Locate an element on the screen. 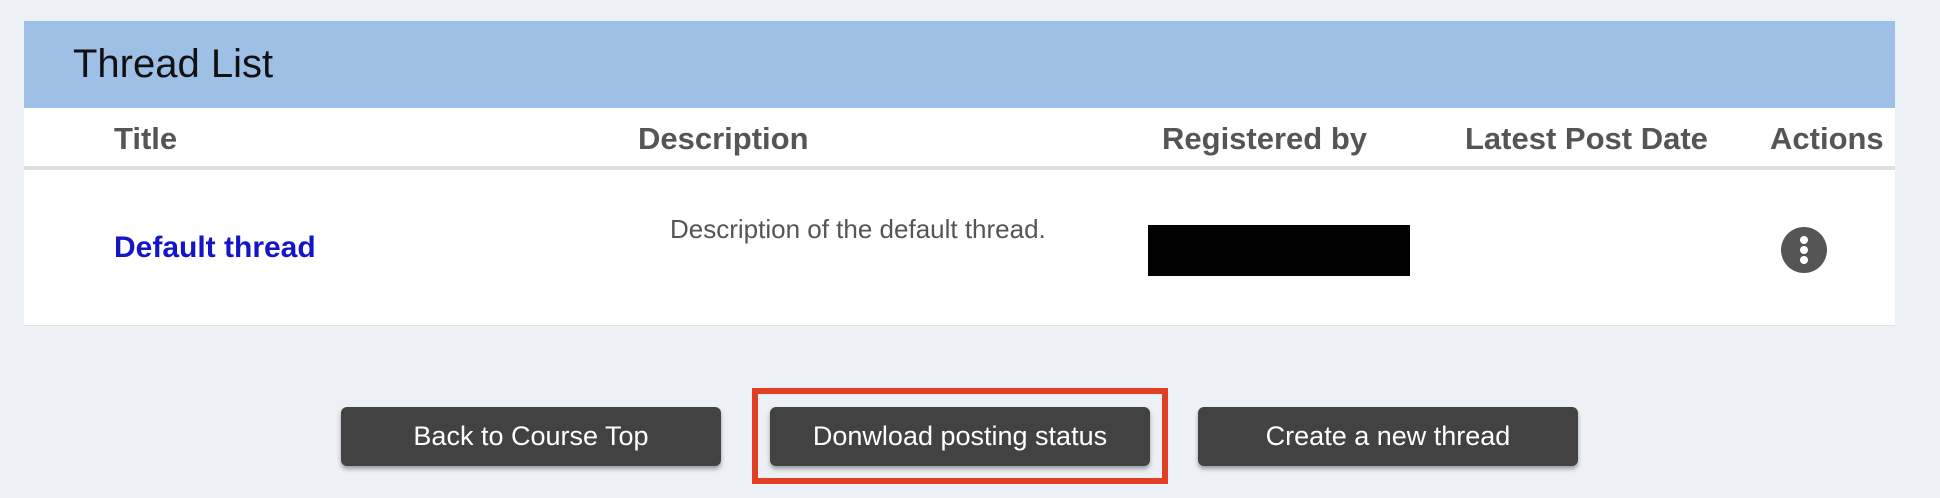 The height and width of the screenshot is (498, 1940). column-header-latest-post-date: Latest Post Date is located at coordinates (1586, 138).